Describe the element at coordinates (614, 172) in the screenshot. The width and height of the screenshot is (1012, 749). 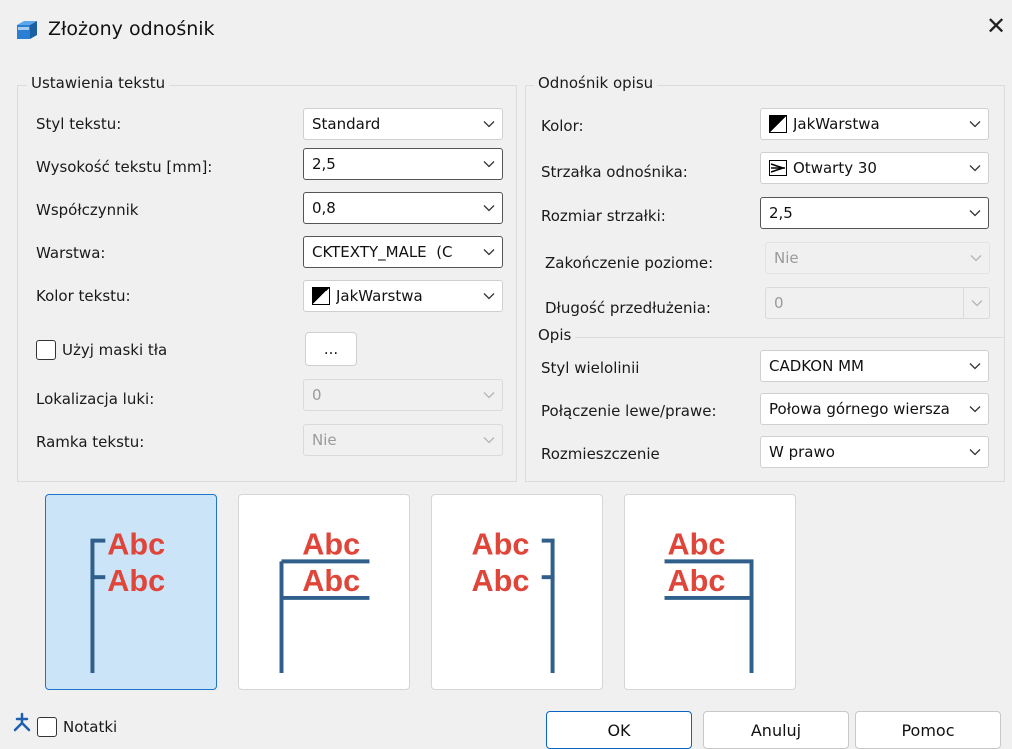
I see `leader-arrow-label: Strzałka odnośnika:` at that location.